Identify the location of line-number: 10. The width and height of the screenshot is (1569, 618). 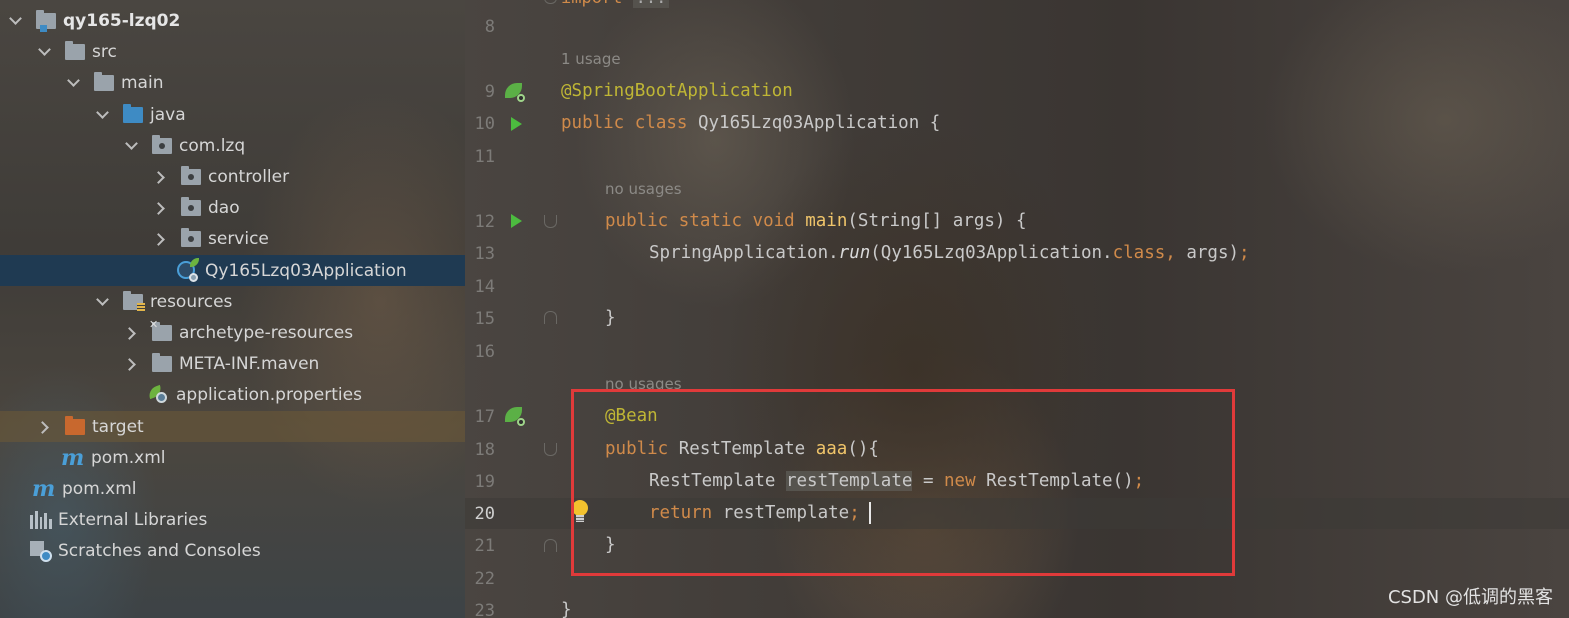
(484, 124).